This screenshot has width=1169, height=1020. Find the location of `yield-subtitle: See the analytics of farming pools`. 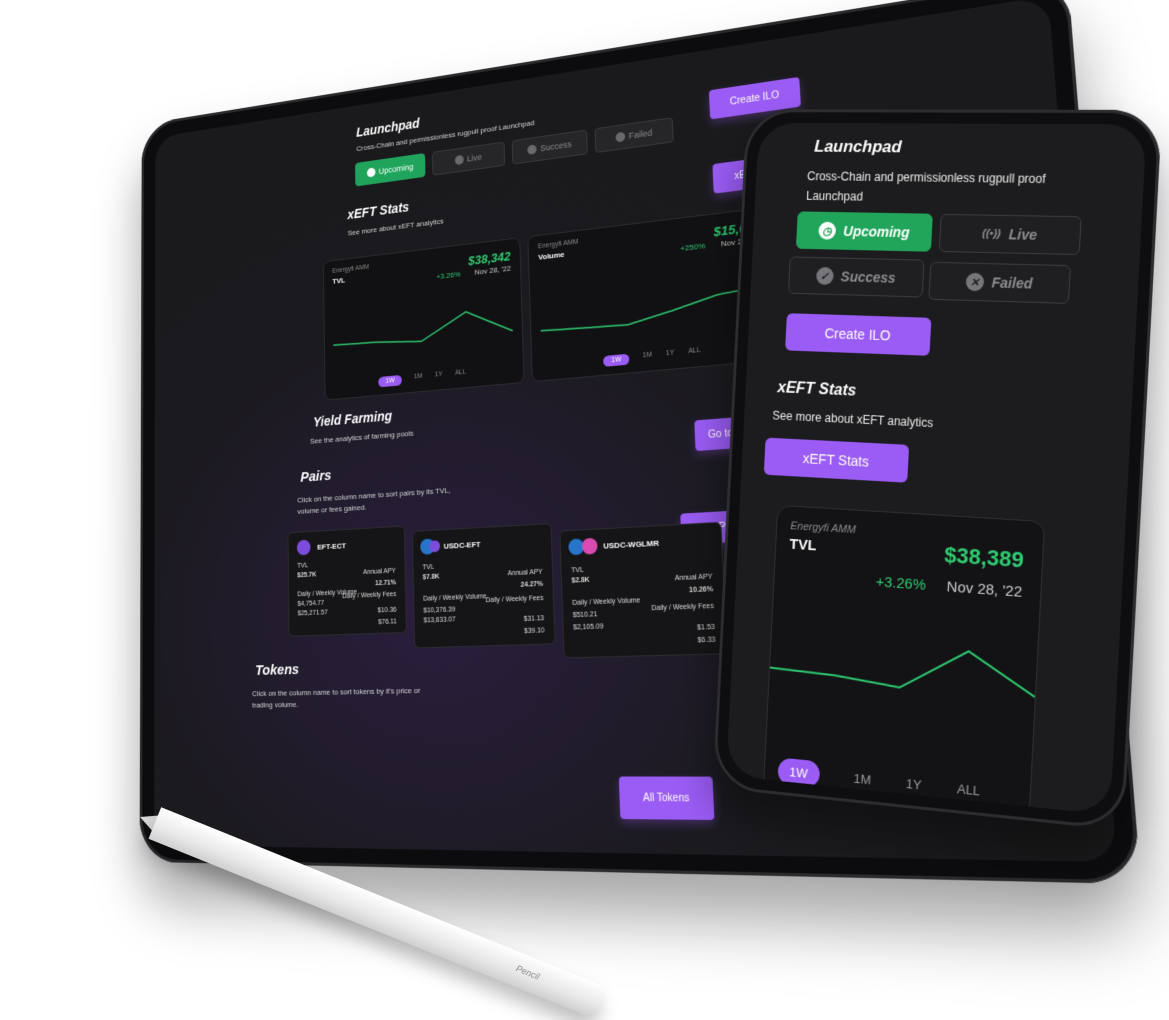

yield-subtitle: See the analytics of farming pools is located at coordinates (362, 437).